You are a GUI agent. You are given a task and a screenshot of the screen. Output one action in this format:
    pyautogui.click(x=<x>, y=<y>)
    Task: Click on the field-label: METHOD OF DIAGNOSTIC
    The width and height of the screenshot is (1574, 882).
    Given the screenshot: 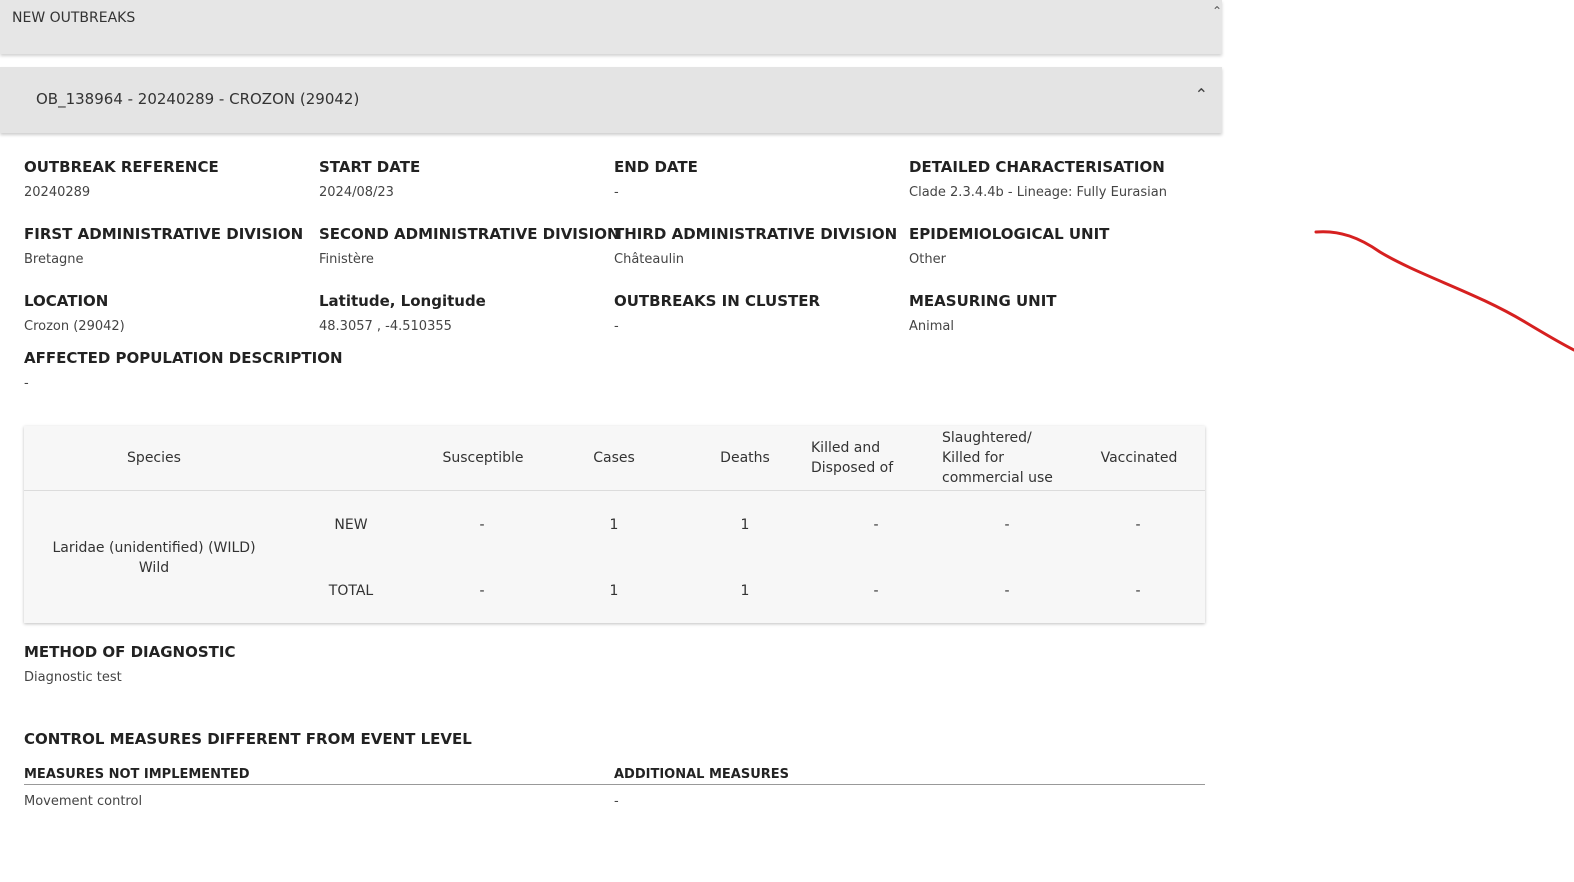 What is the action you would take?
    pyautogui.click(x=130, y=652)
    